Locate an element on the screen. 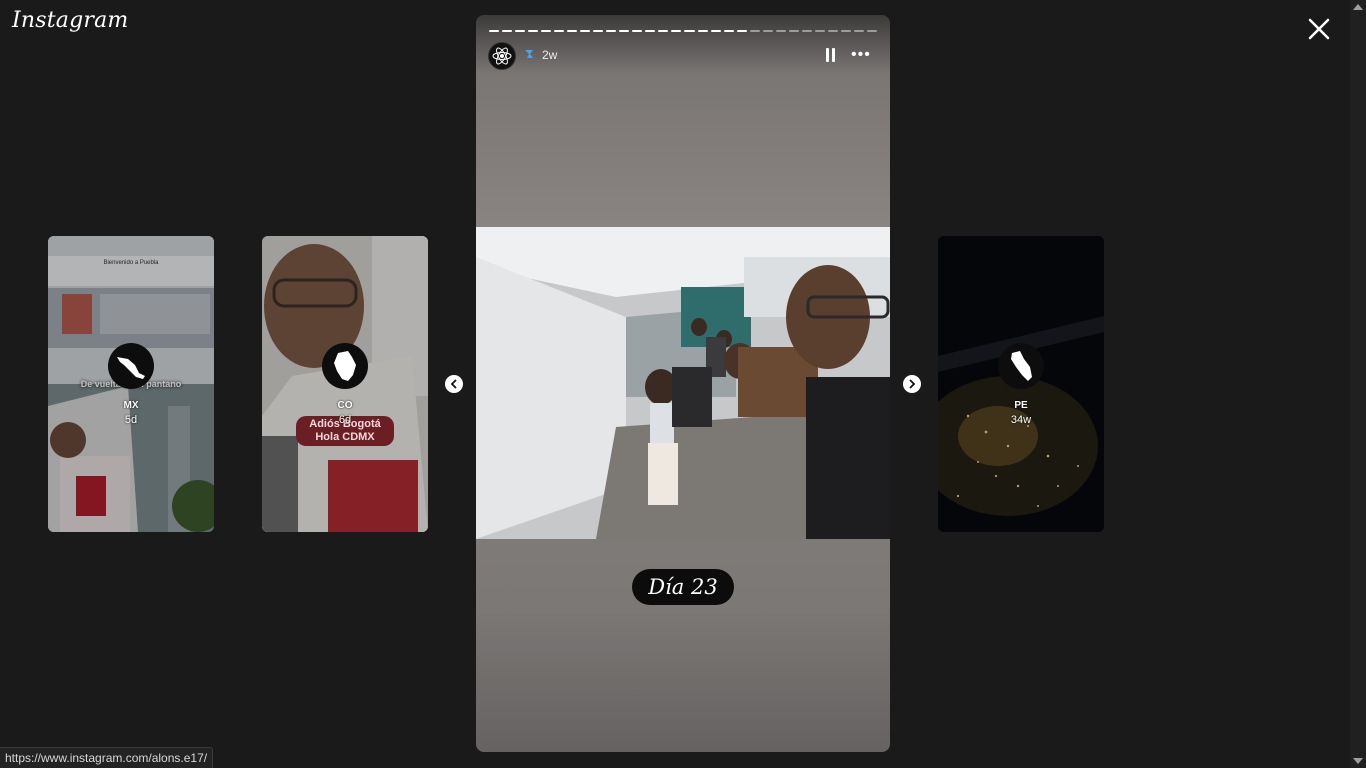 The image size is (1366, 768). more-icon: ••• is located at coordinates (861, 55).